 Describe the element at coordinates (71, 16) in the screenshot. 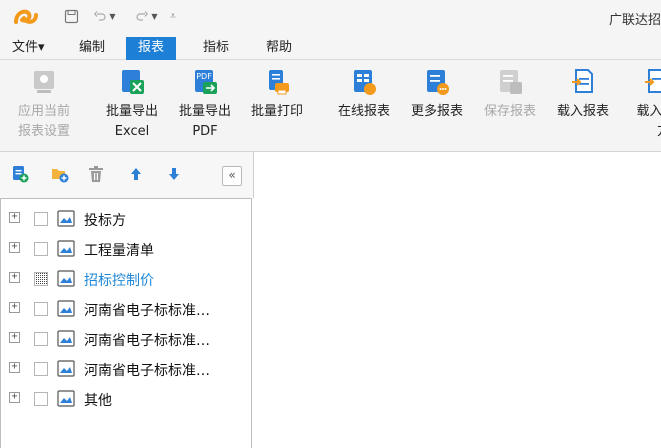

I see `save-icon` at that location.